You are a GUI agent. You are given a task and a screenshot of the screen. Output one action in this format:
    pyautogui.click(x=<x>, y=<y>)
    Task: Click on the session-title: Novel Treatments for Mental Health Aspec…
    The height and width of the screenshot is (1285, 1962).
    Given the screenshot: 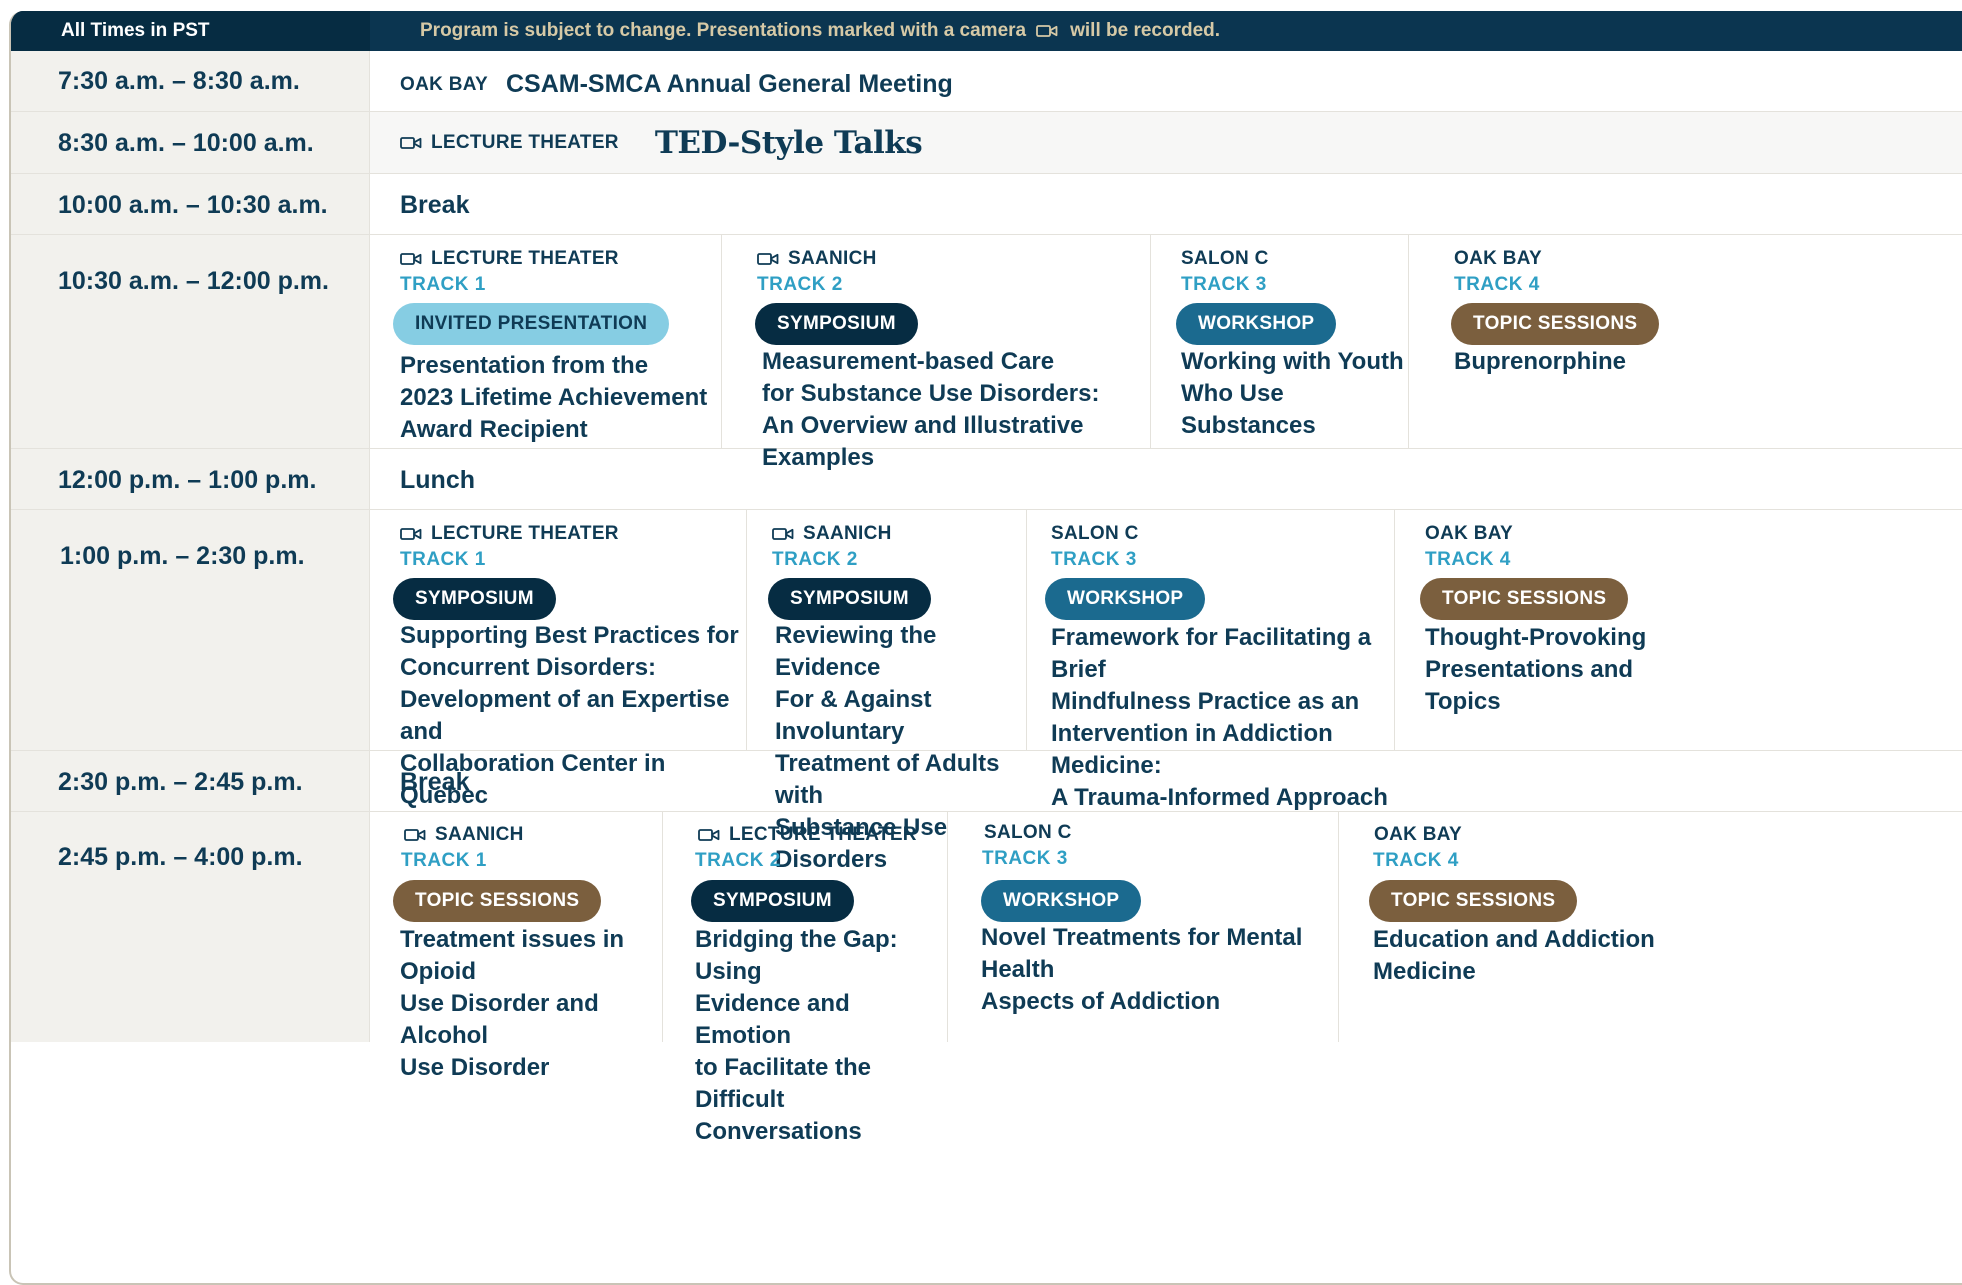 What is the action you would take?
    pyautogui.click(x=1159, y=970)
    